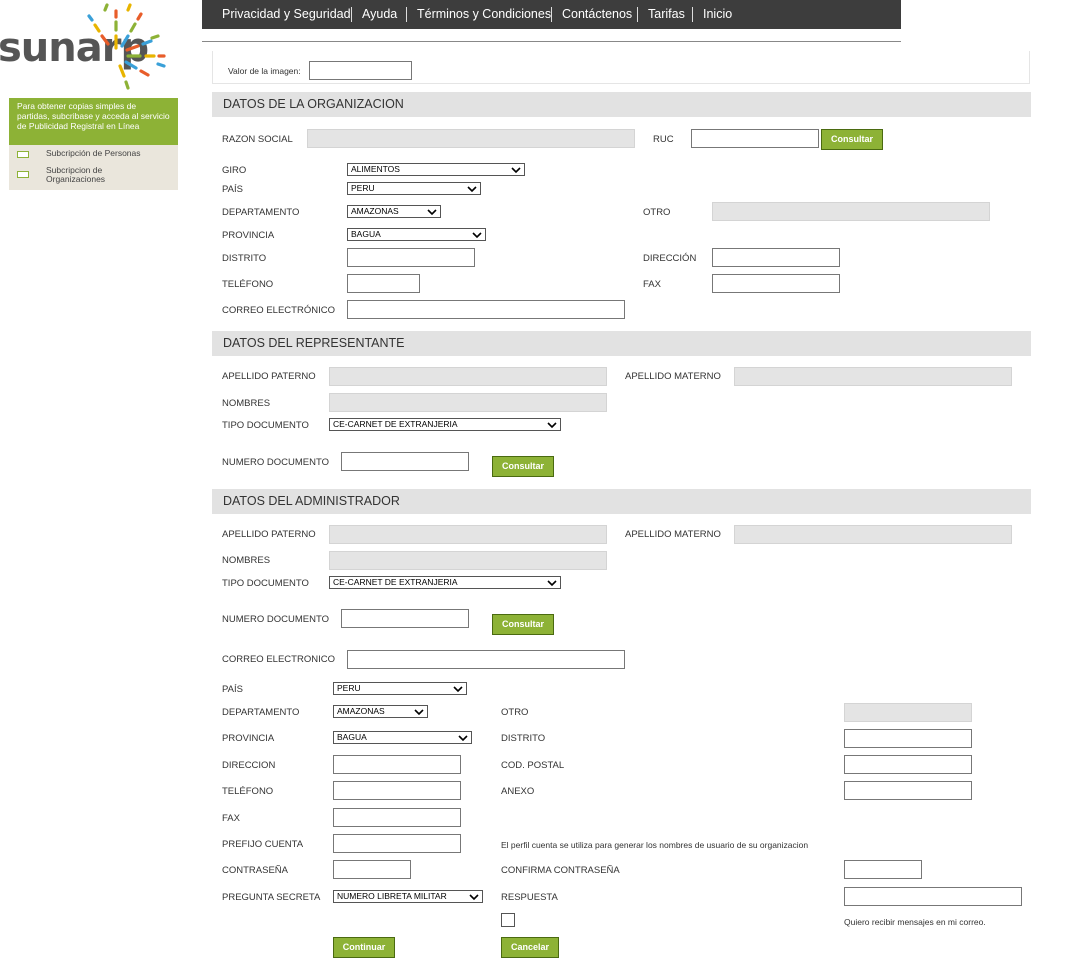 The height and width of the screenshot is (968, 1085). I want to click on consultar-ruc-button: Consultar, so click(852, 139).